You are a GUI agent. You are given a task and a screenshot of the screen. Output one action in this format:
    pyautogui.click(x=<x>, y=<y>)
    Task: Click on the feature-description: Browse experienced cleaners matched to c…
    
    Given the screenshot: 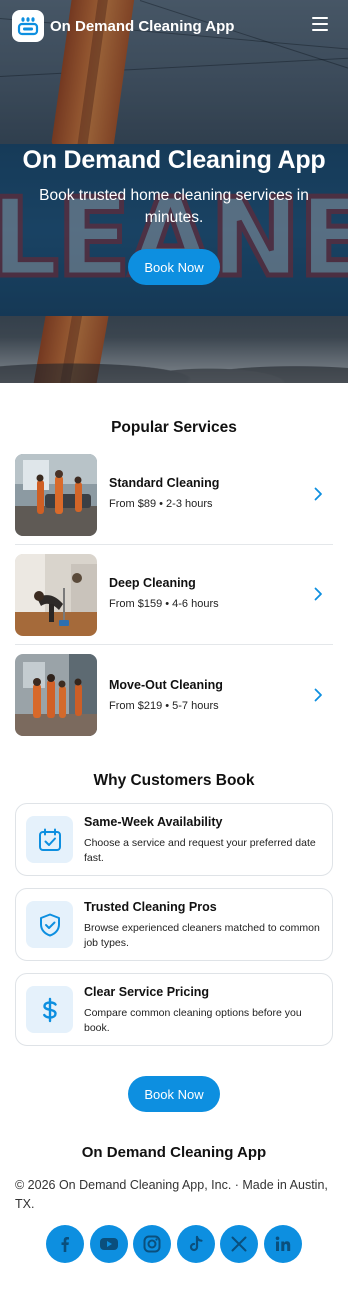 What is the action you would take?
    pyautogui.click(x=202, y=935)
    